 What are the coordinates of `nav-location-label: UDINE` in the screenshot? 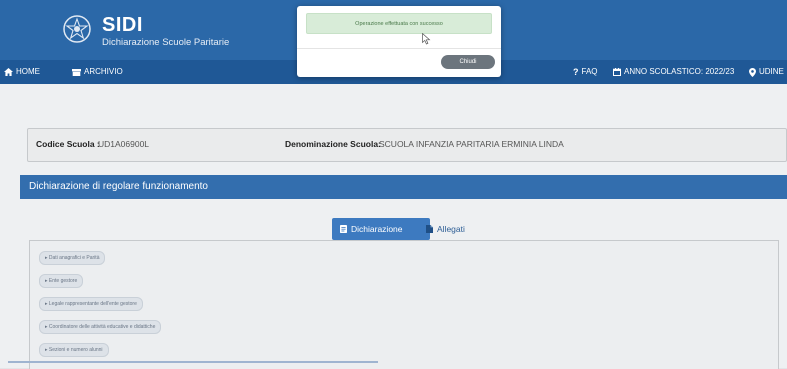 It's located at (771, 71).